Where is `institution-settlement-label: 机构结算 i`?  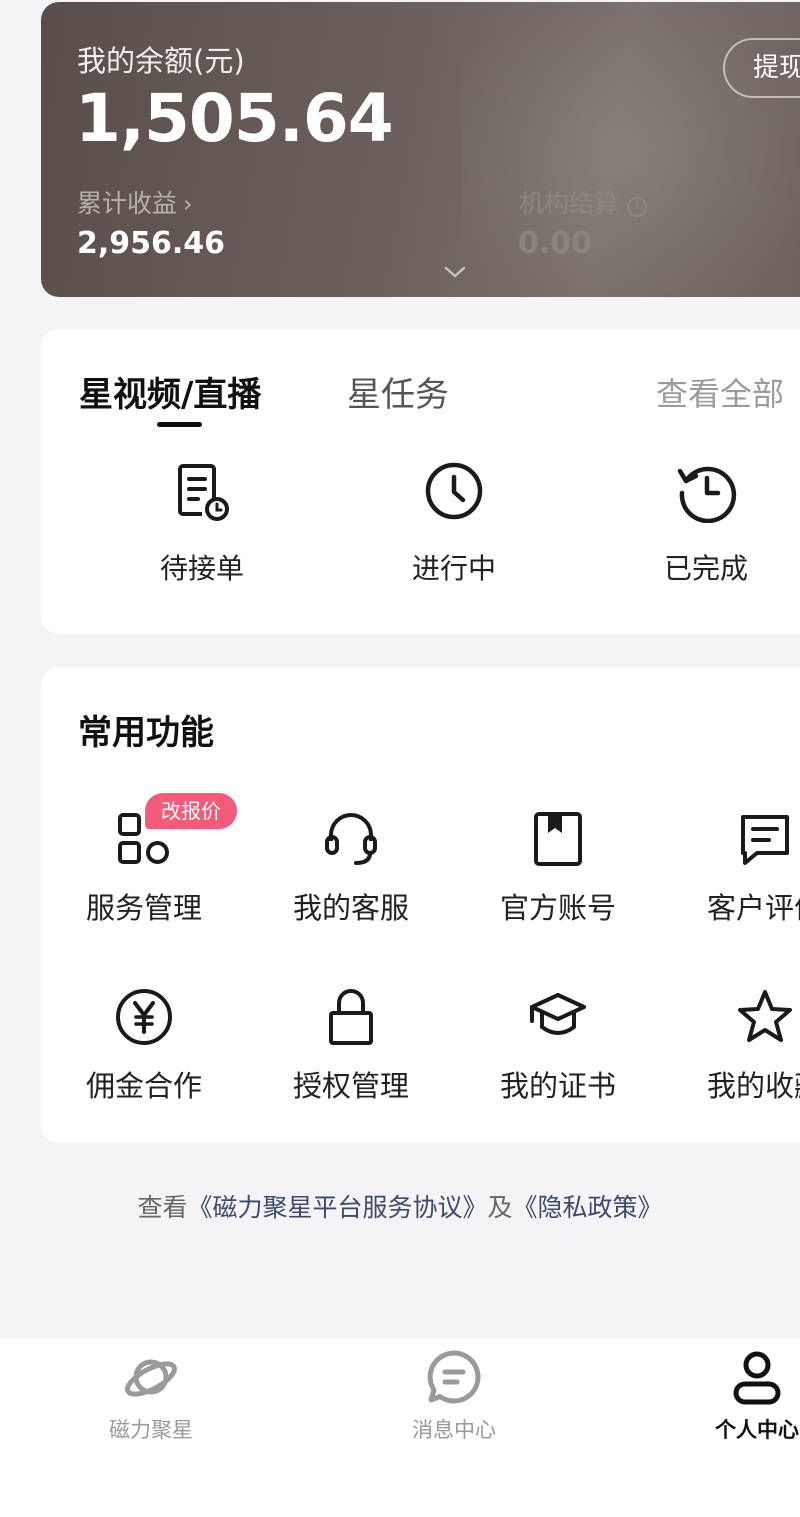 institution-settlement-label: 机构结算 i is located at coordinates (583, 202).